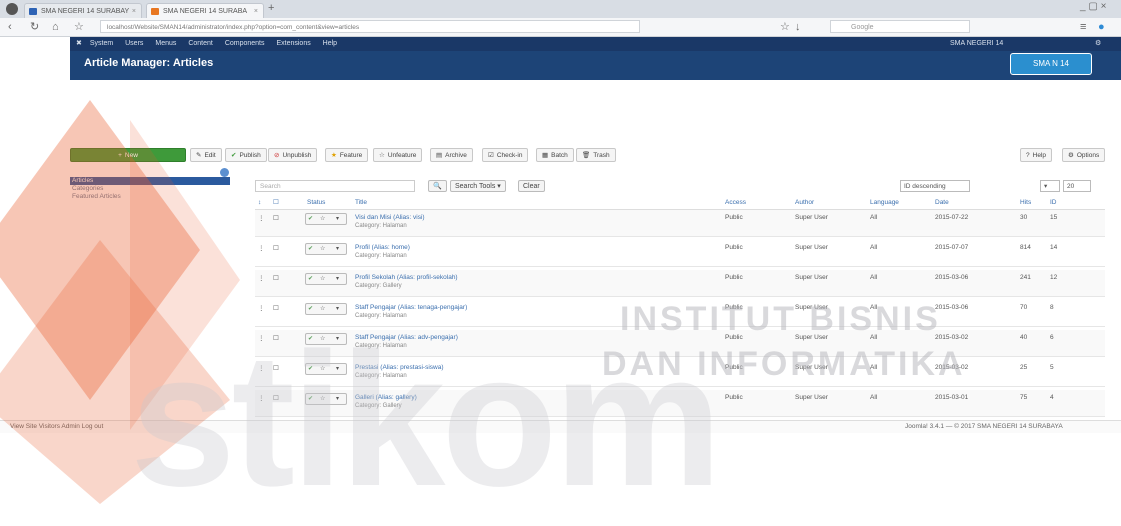 This screenshot has width=1121, height=526. I want to click on article-category: Category: Halaman, so click(381, 226).